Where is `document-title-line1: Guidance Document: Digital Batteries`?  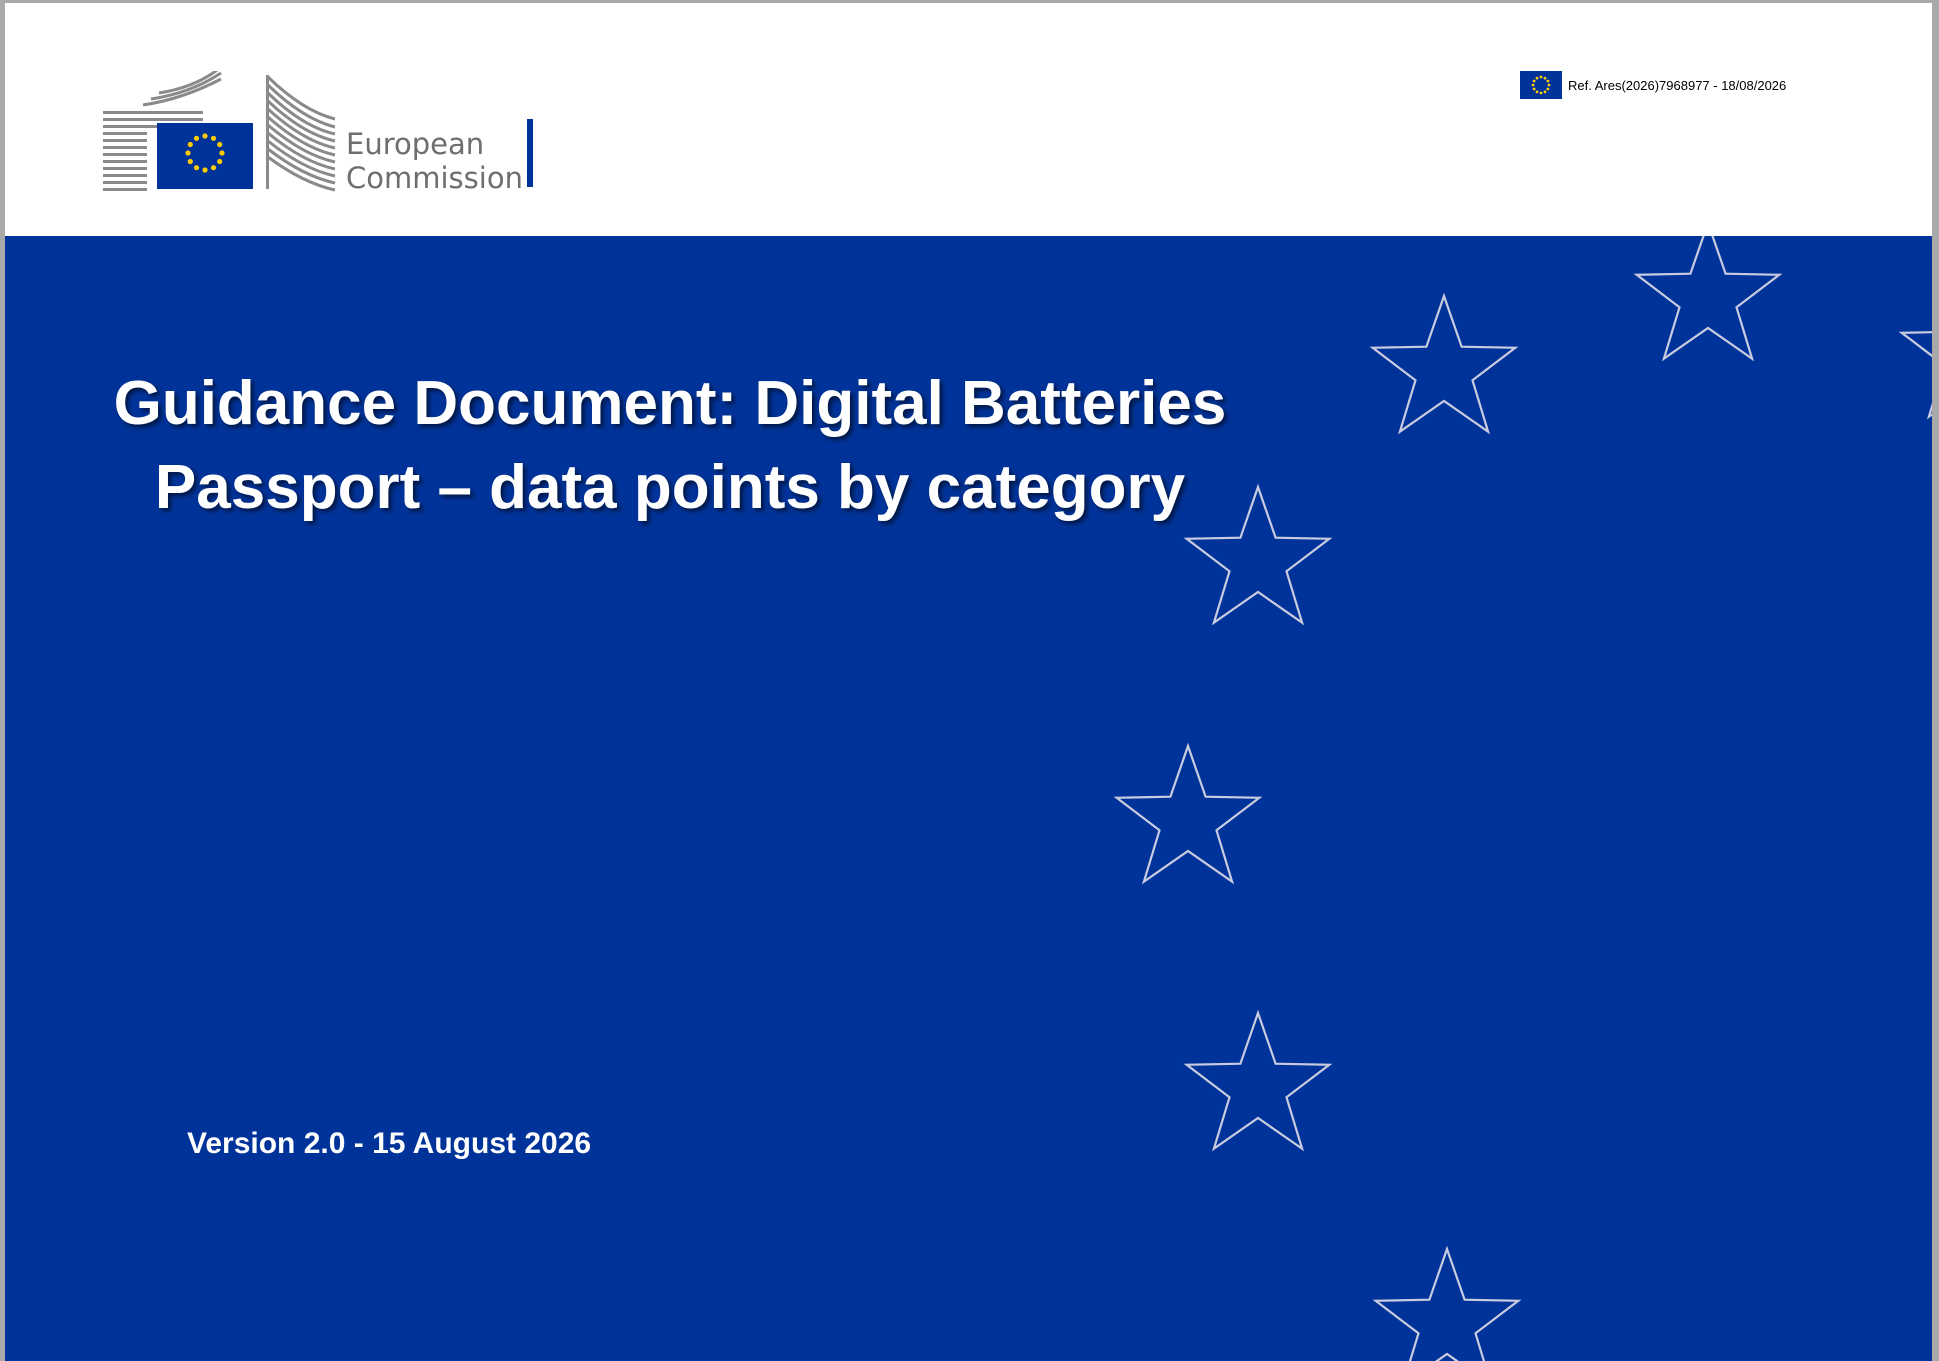
document-title-line1: Guidance Document: Digital Batteries is located at coordinates (670, 403).